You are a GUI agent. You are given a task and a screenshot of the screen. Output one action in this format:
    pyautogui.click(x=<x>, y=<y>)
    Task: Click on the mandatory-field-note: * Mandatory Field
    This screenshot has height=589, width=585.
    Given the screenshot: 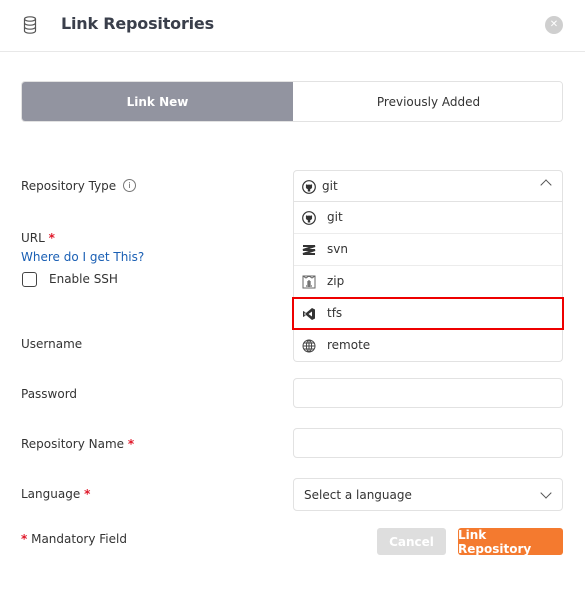 What is the action you would take?
    pyautogui.click(x=74, y=539)
    